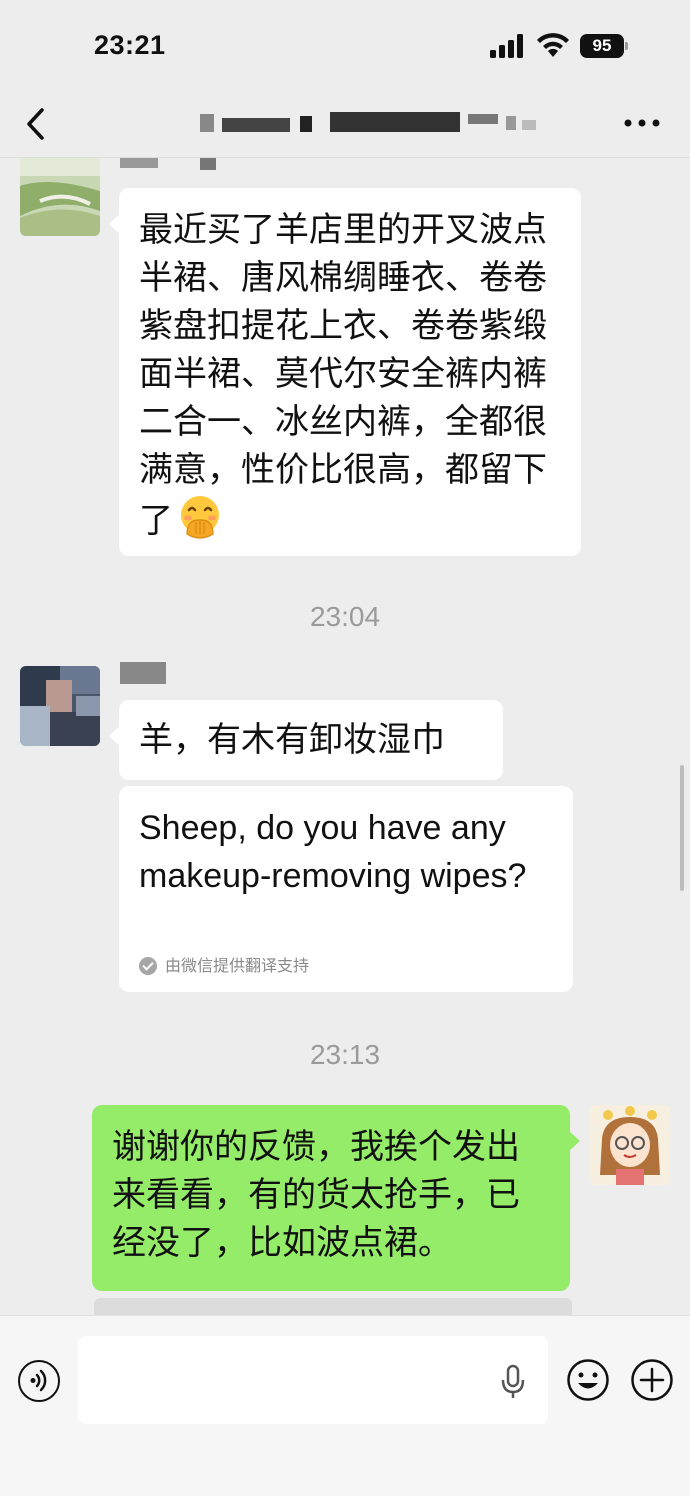 The image size is (690, 1496). I want to click on more-options-icon, so click(642, 123).